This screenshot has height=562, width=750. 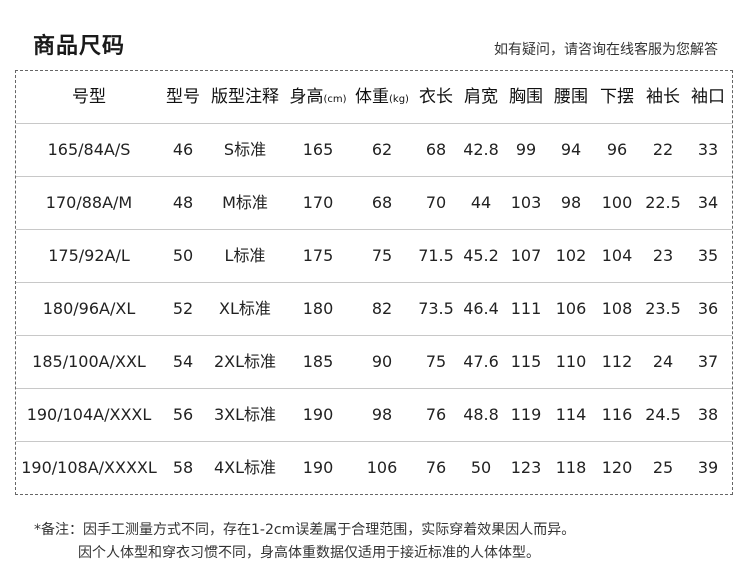 What do you see at coordinates (663, 467) in the screenshot?
I see `table-cell: 25` at bounding box center [663, 467].